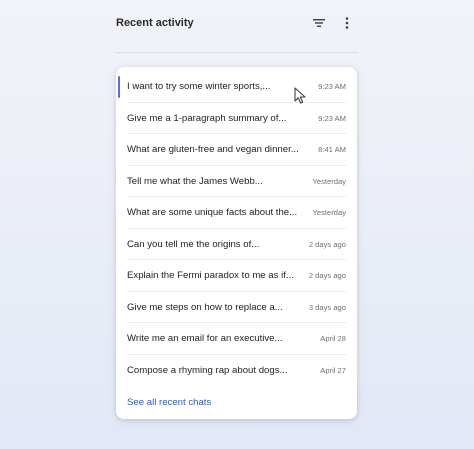 The height and width of the screenshot is (449, 474). I want to click on chat-item-time: 8:41 AM, so click(332, 150).